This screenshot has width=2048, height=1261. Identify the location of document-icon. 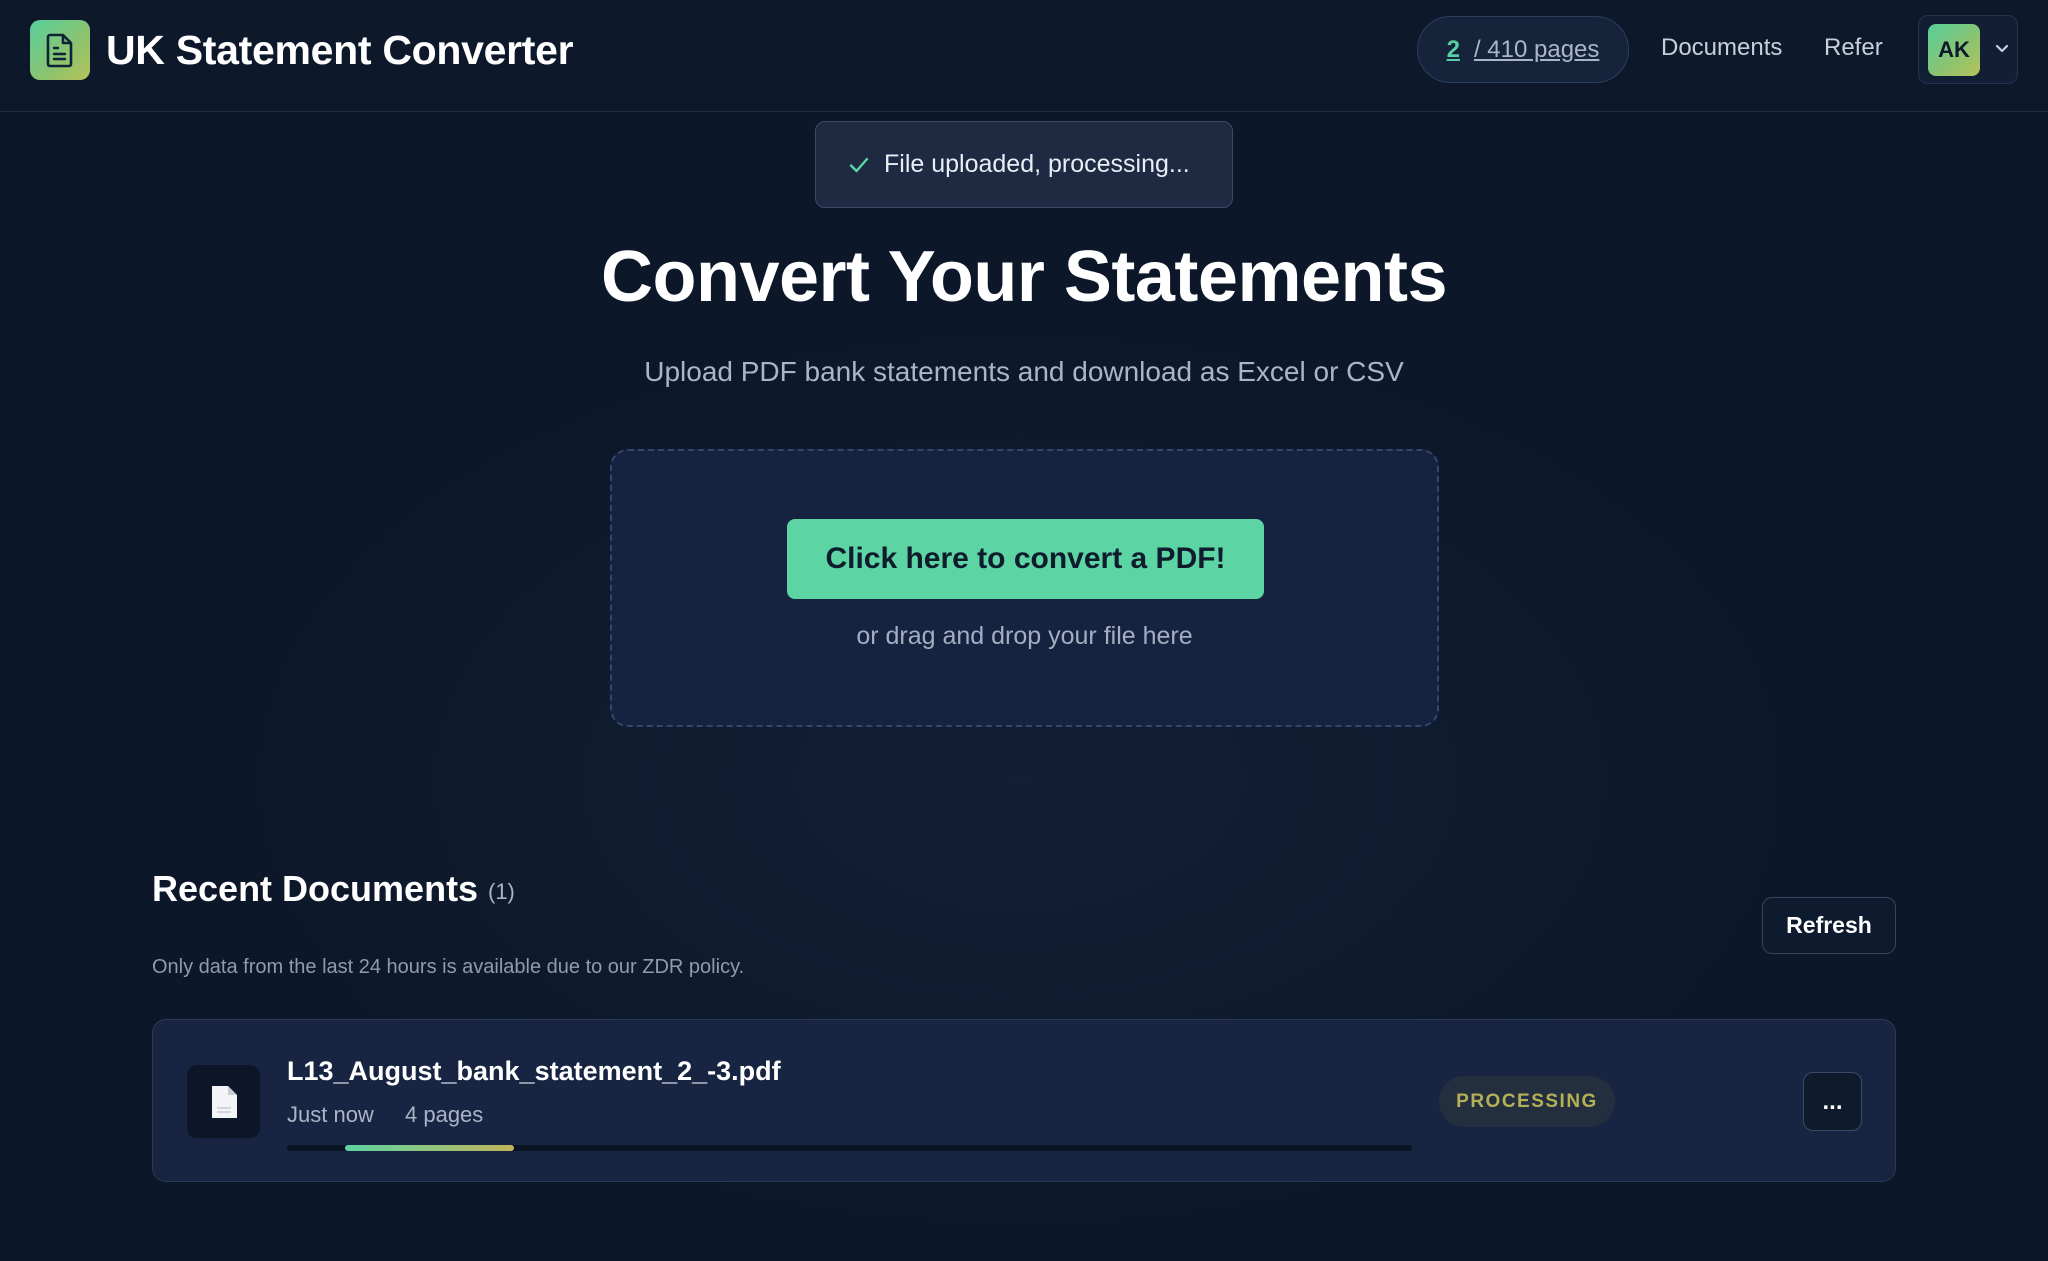
(60, 50).